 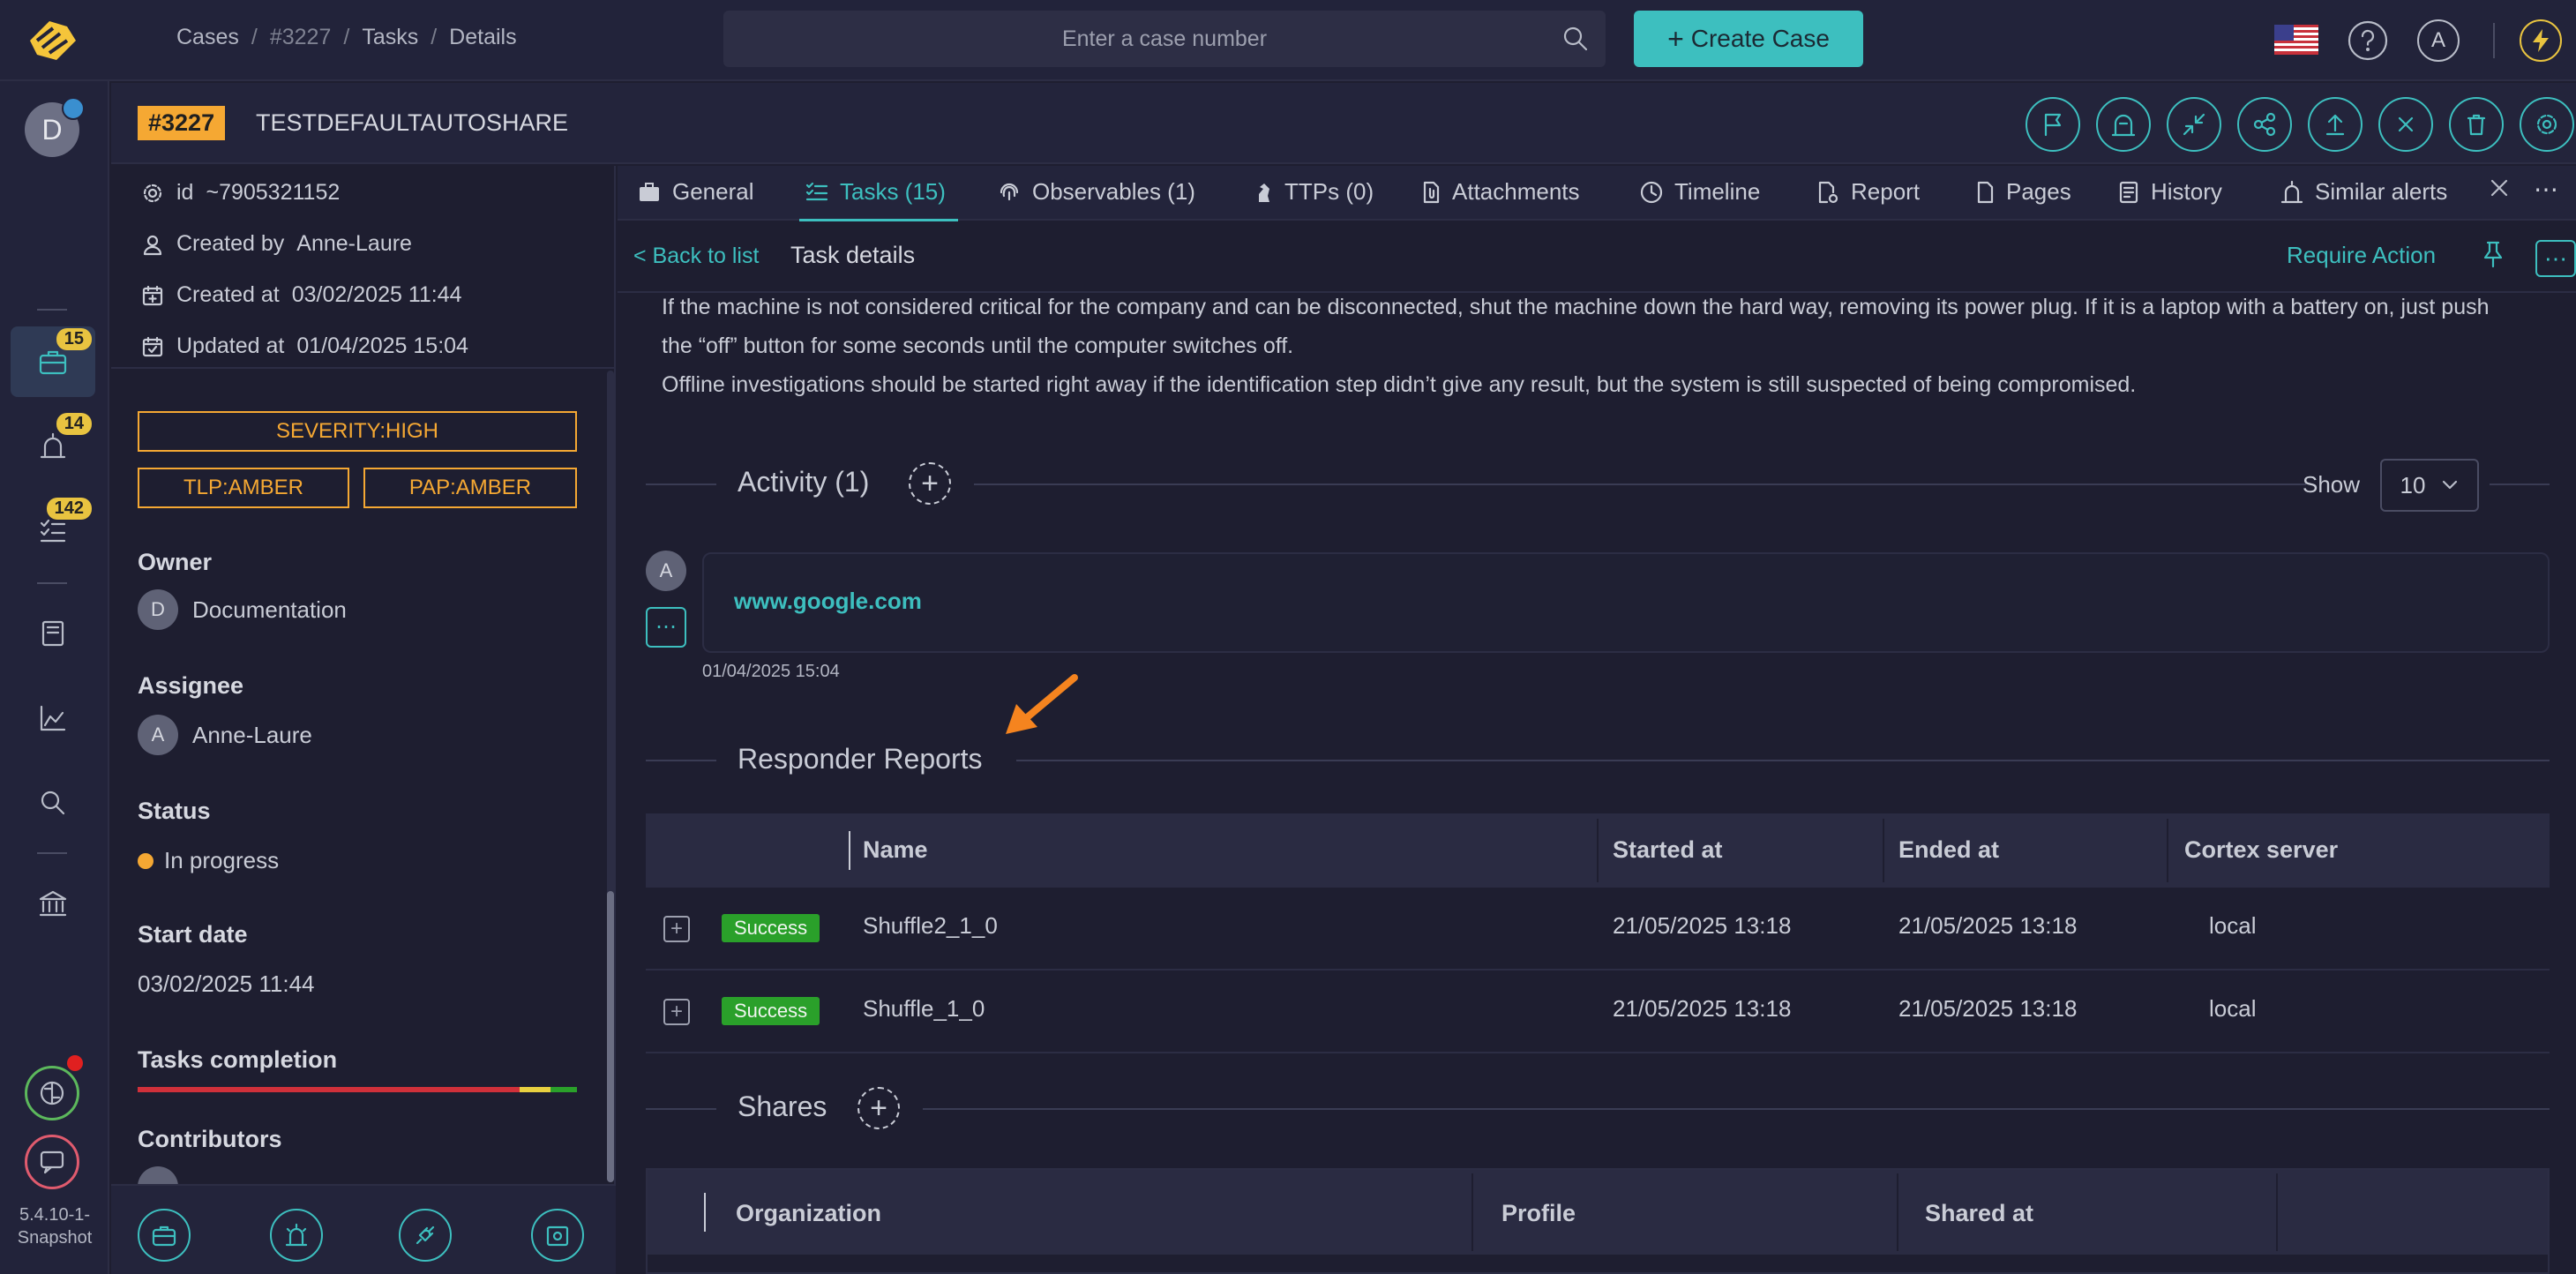 What do you see at coordinates (158, 735) in the screenshot?
I see `assignee-avatar: A` at bounding box center [158, 735].